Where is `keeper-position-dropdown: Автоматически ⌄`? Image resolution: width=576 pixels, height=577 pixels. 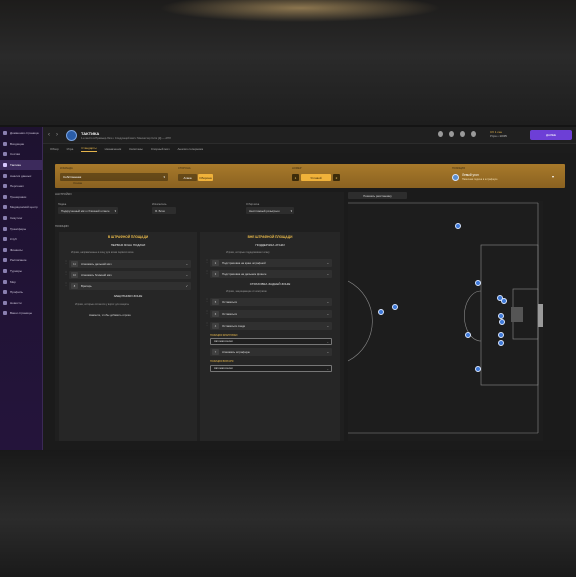 keeper-position-dropdown: Автоматически ⌄ is located at coordinates (271, 368).